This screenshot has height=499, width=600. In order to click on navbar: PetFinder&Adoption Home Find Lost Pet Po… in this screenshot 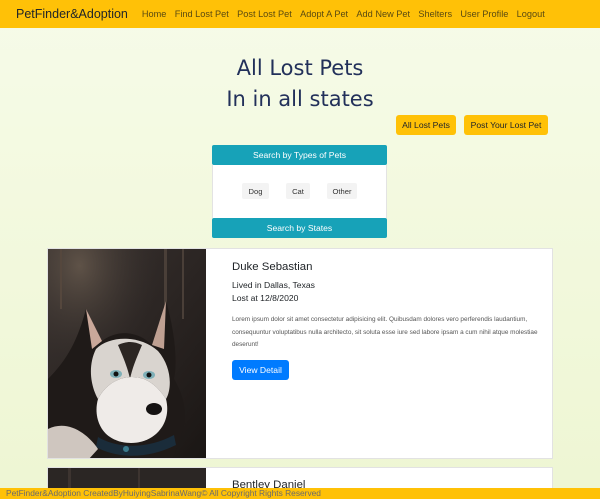, I will do `click(300, 14)`.